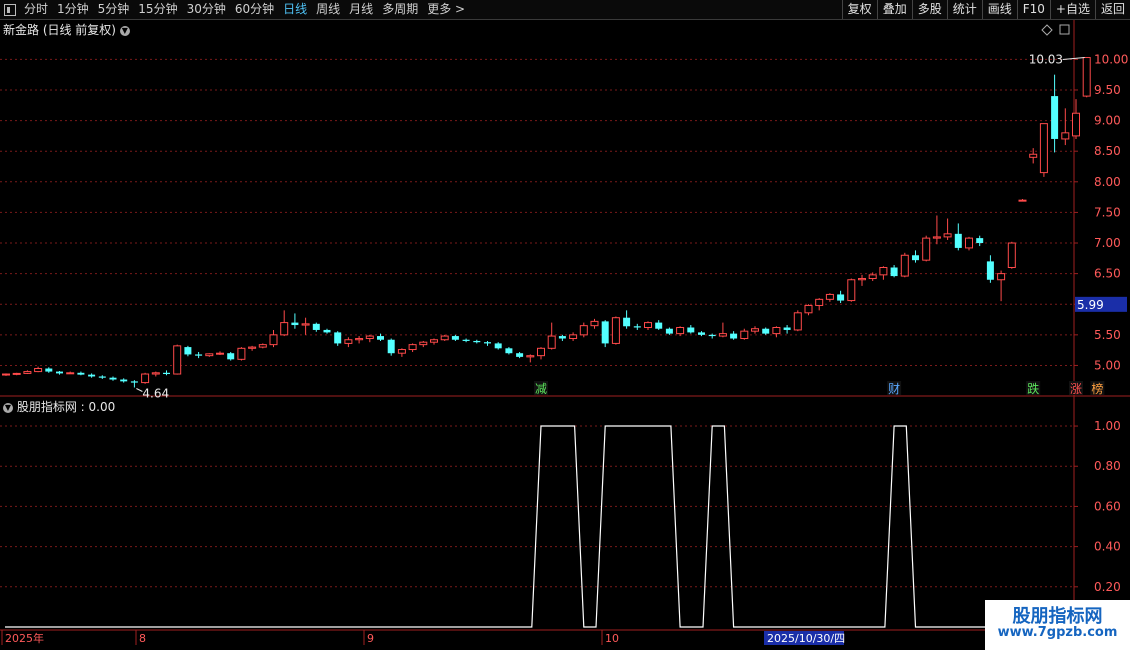 The width and height of the screenshot is (1130, 650). What do you see at coordinates (894, 389) in the screenshot?
I see `event-marker: 财` at bounding box center [894, 389].